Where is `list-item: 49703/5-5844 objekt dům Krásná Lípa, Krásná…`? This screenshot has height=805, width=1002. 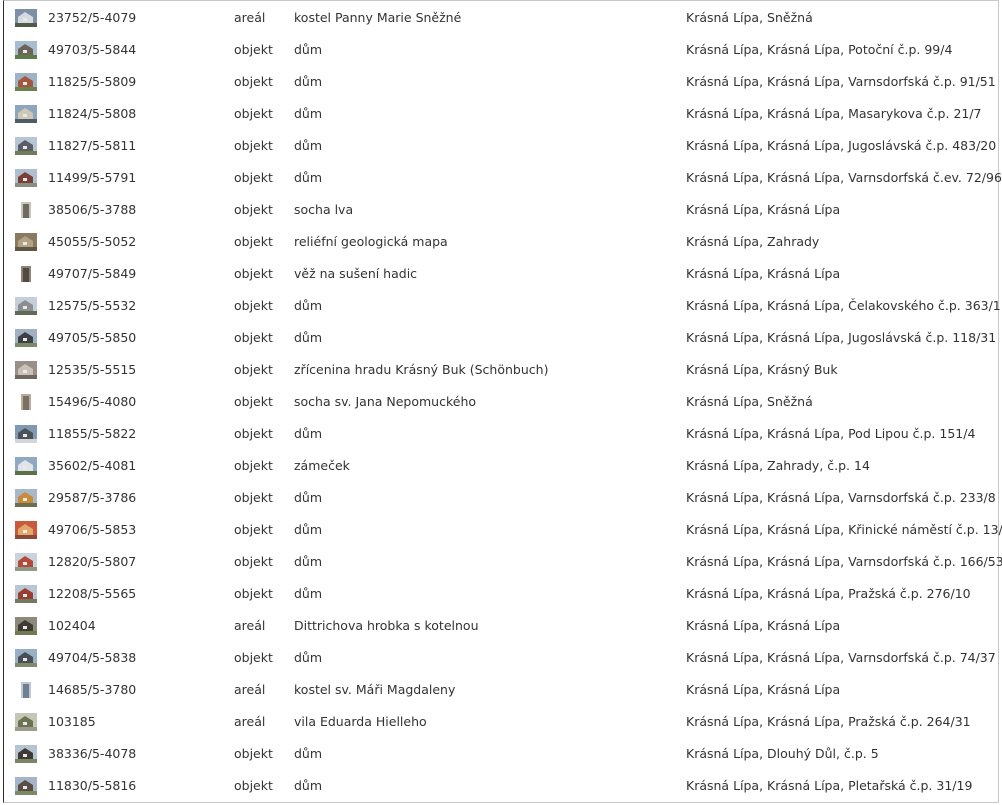
list-item: 49703/5-5844 objekt dům Krásná Lípa, Krásná… is located at coordinates (500, 50).